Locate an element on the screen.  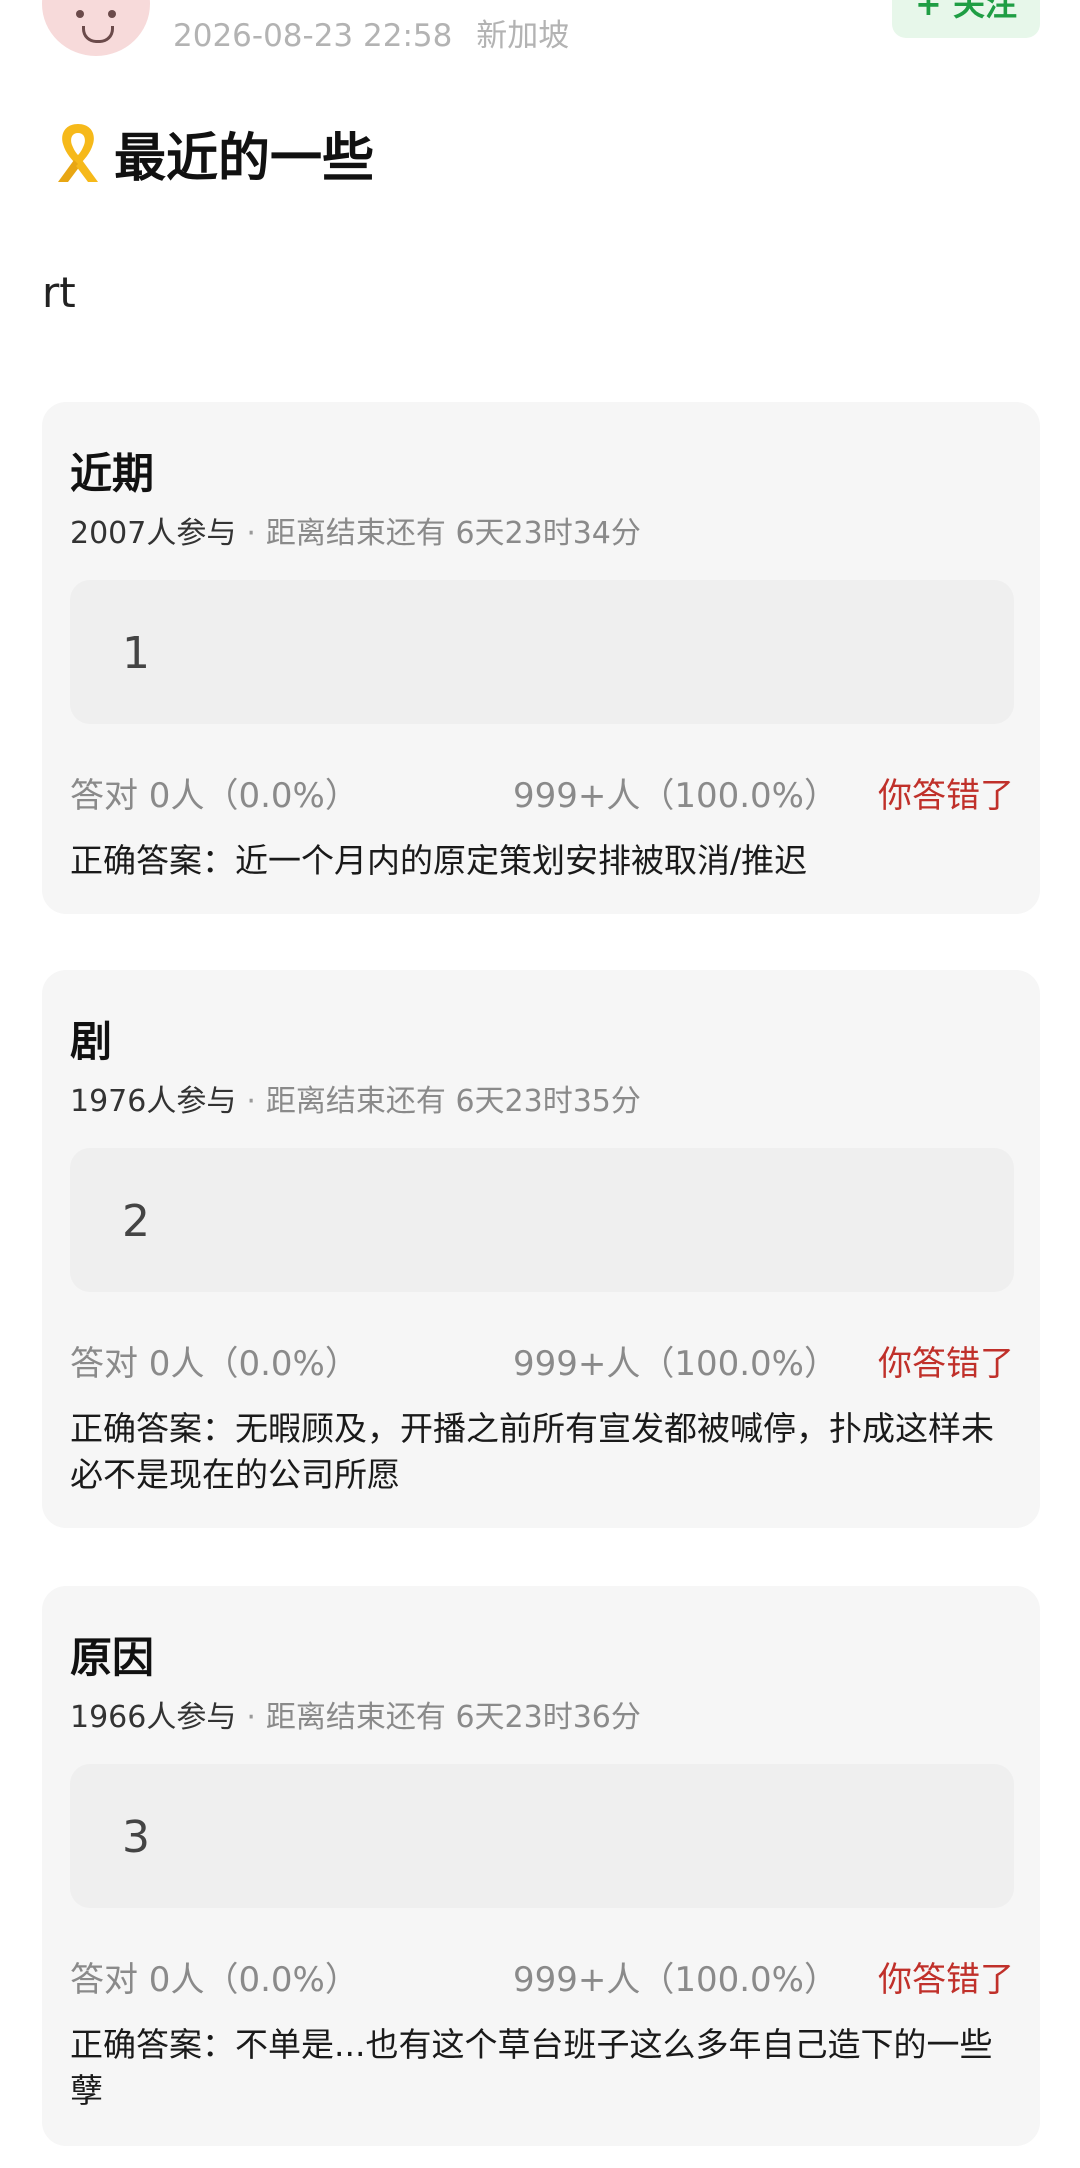
quiz-option-label: 3 is located at coordinates (136, 1837).